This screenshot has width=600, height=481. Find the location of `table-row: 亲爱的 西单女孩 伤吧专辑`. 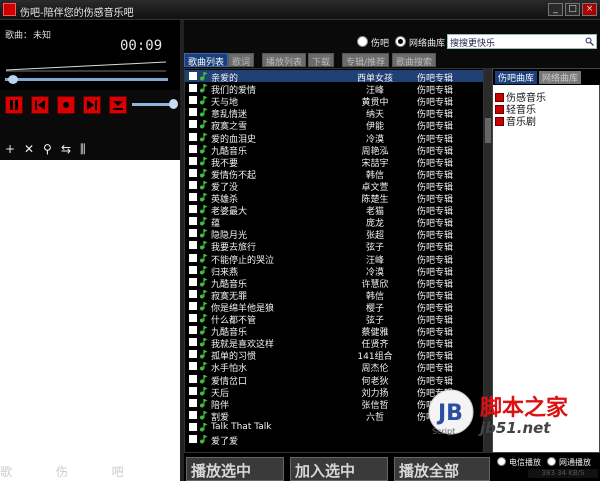

table-row: 亲爱的 西单女孩 伤吧专辑 is located at coordinates (334, 77).